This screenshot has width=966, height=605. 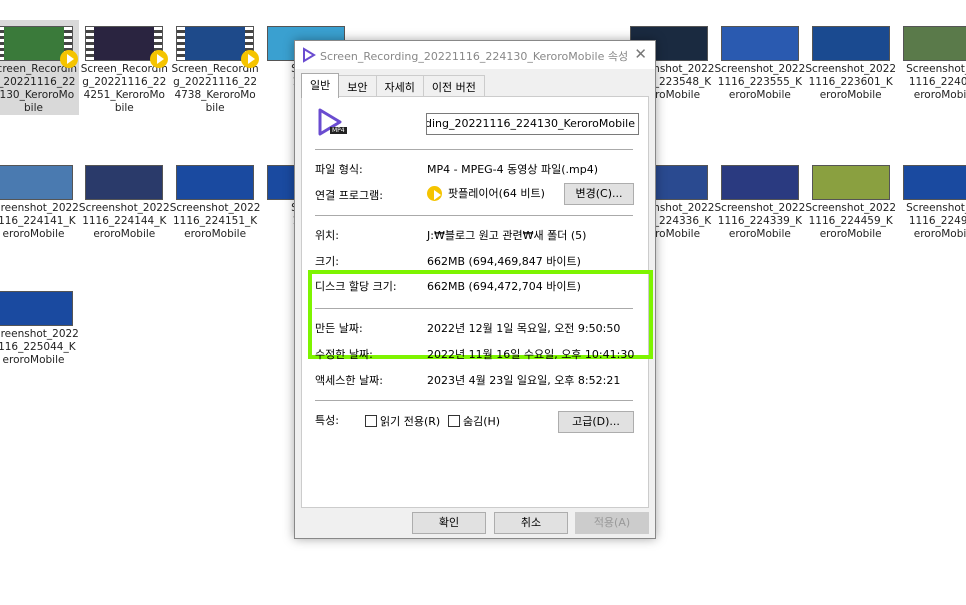 What do you see at coordinates (309, 55) in the screenshot?
I see `video-file-icon` at bounding box center [309, 55].